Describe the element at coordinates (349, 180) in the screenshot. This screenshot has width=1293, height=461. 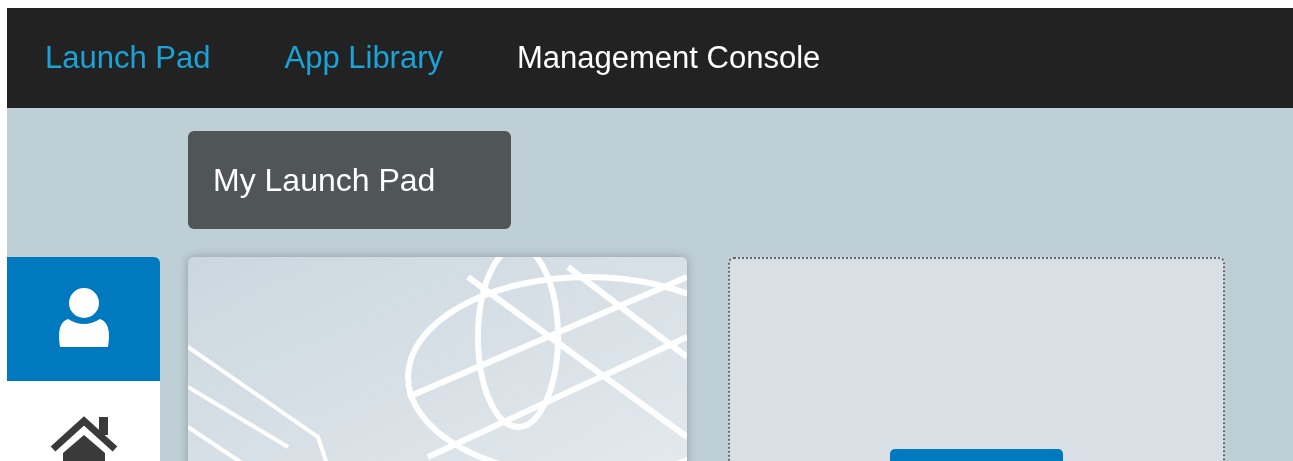
I see `page-title: My Launch Pad` at that location.